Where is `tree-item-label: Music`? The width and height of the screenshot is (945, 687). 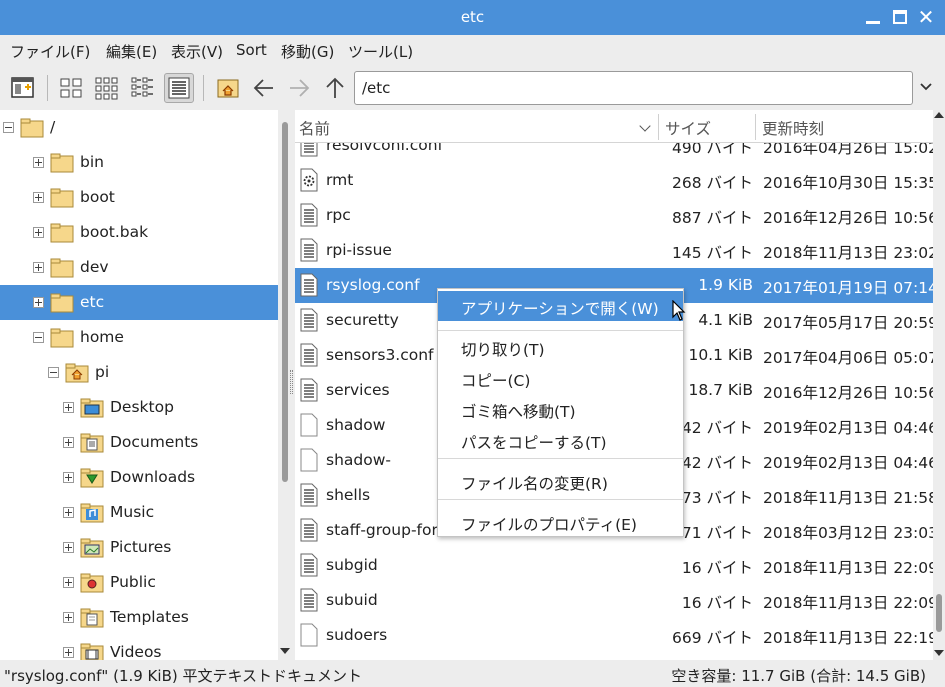 tree-item-label: Music is located at coordinates (132, 512).